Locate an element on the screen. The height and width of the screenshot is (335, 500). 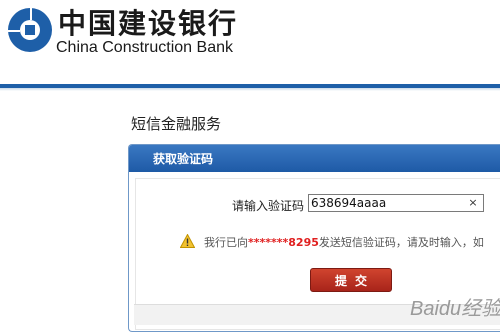
brand-name-en: China Construction Bank is located at coordinates (144, 47).